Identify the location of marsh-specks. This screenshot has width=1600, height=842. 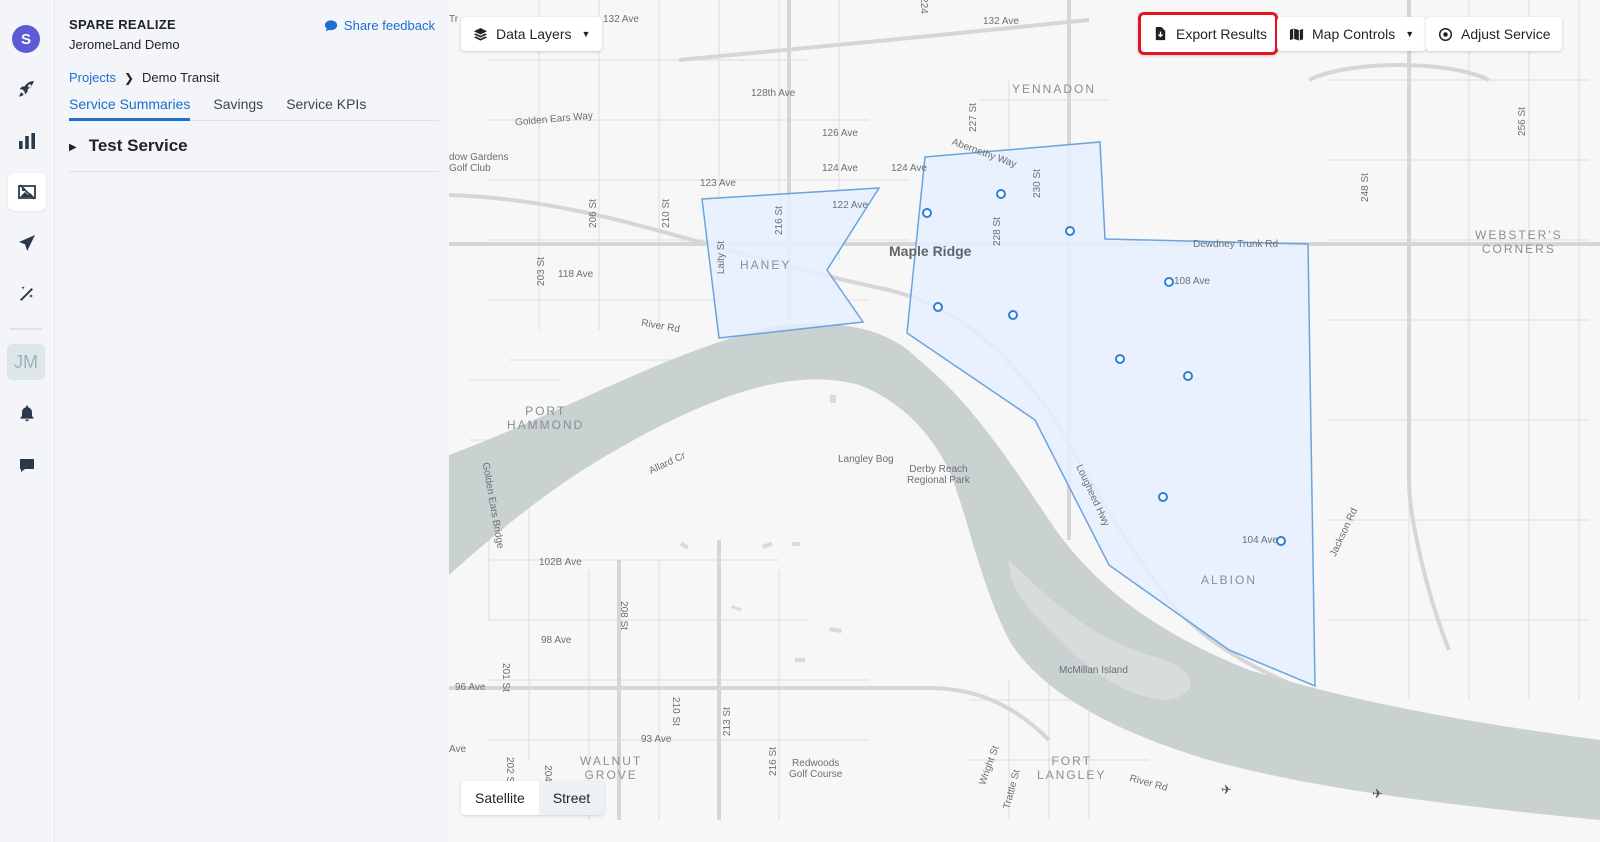
(761, 528).